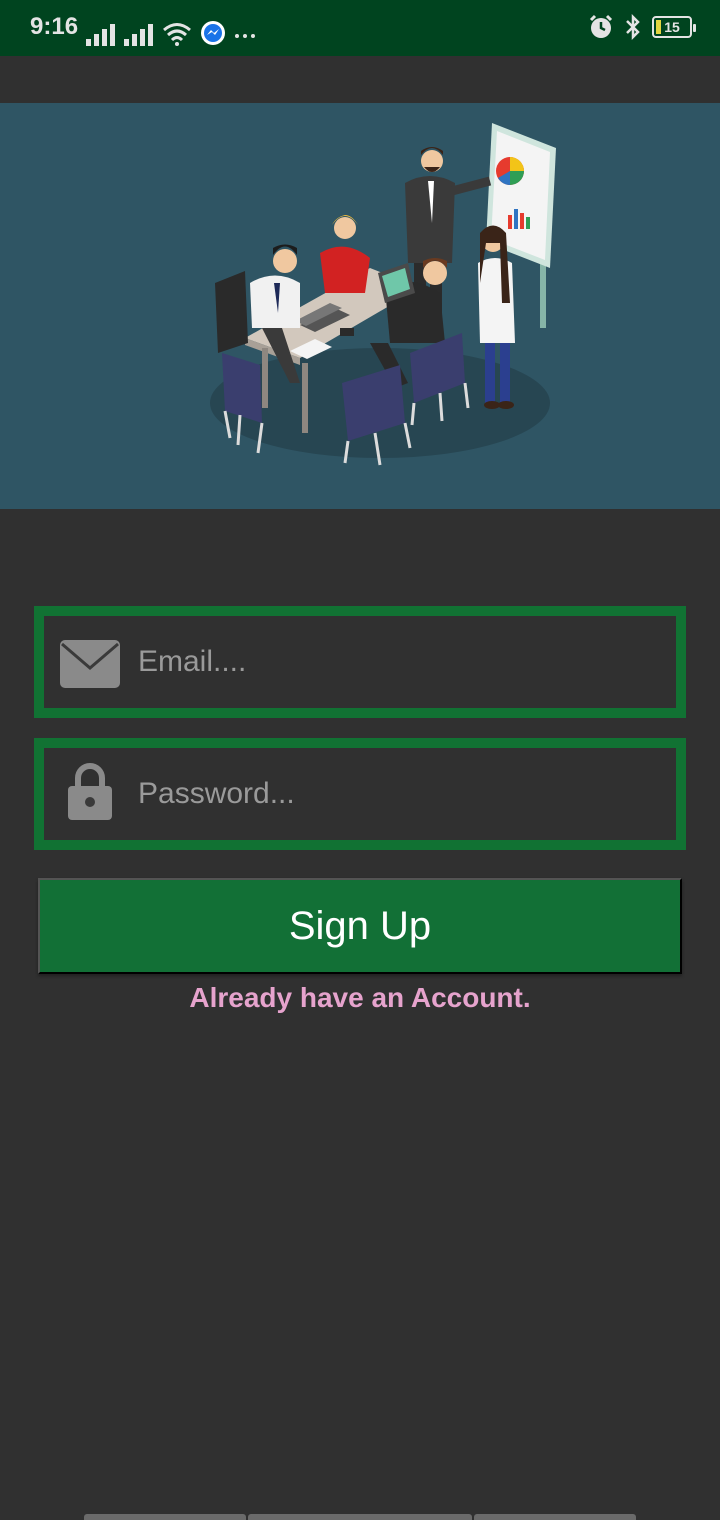  I want to click on alarm-icon, so click(601, 26).